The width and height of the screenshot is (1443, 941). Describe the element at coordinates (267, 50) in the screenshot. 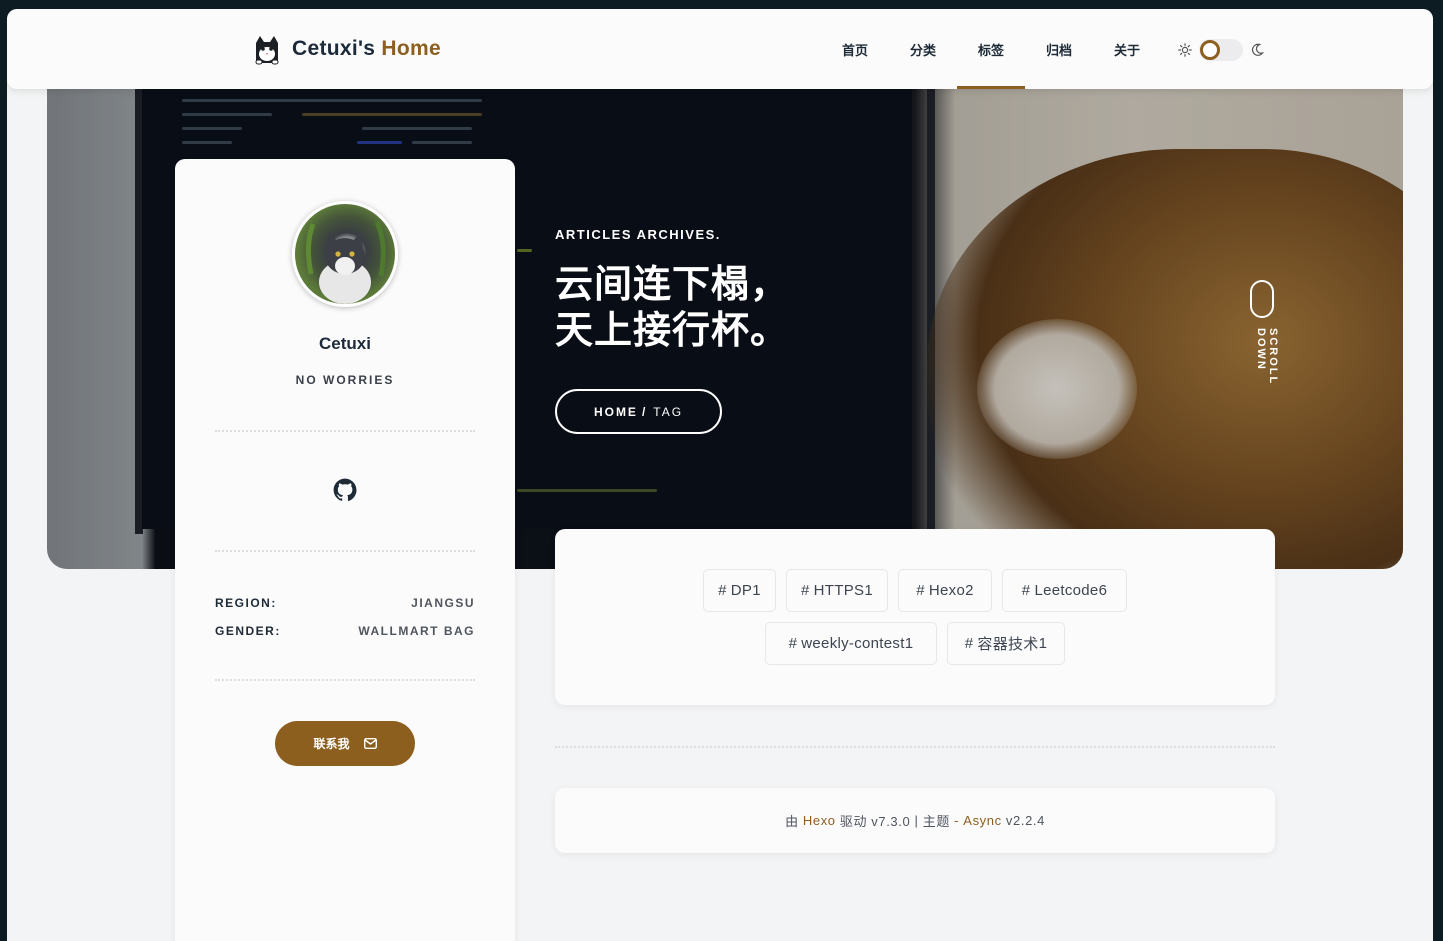

I see `cat-logo-icon` at that location.